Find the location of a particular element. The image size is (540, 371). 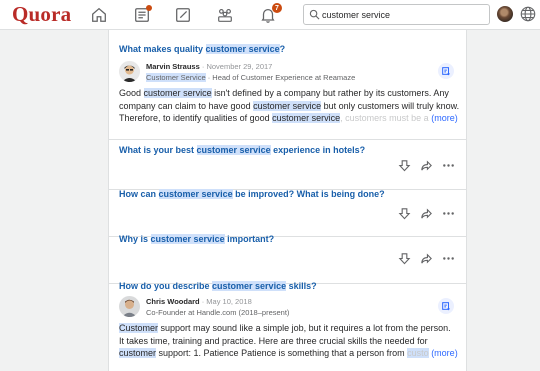

search-icon is located at coordinates (314, 14).